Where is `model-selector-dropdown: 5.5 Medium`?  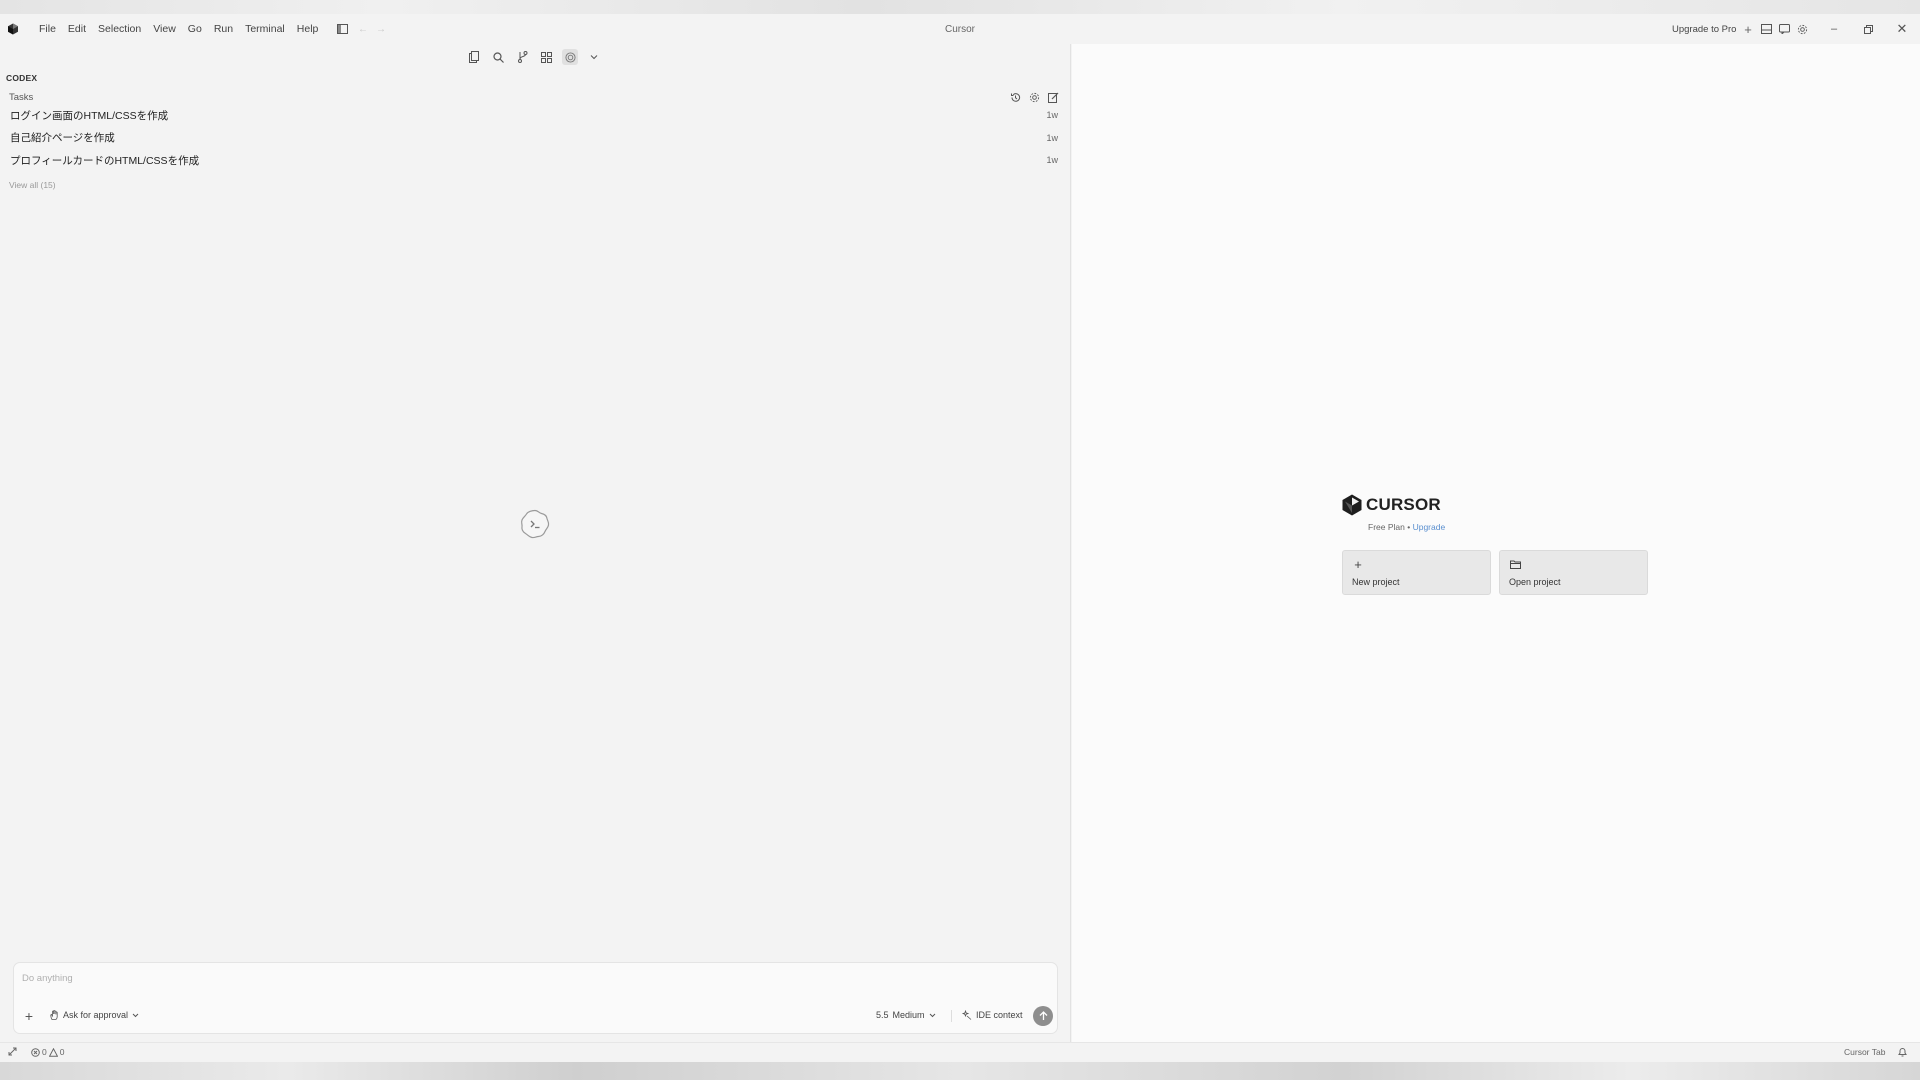 model-selector-dropdown: 5.5 Medium is located at coordinates (906, 1015).